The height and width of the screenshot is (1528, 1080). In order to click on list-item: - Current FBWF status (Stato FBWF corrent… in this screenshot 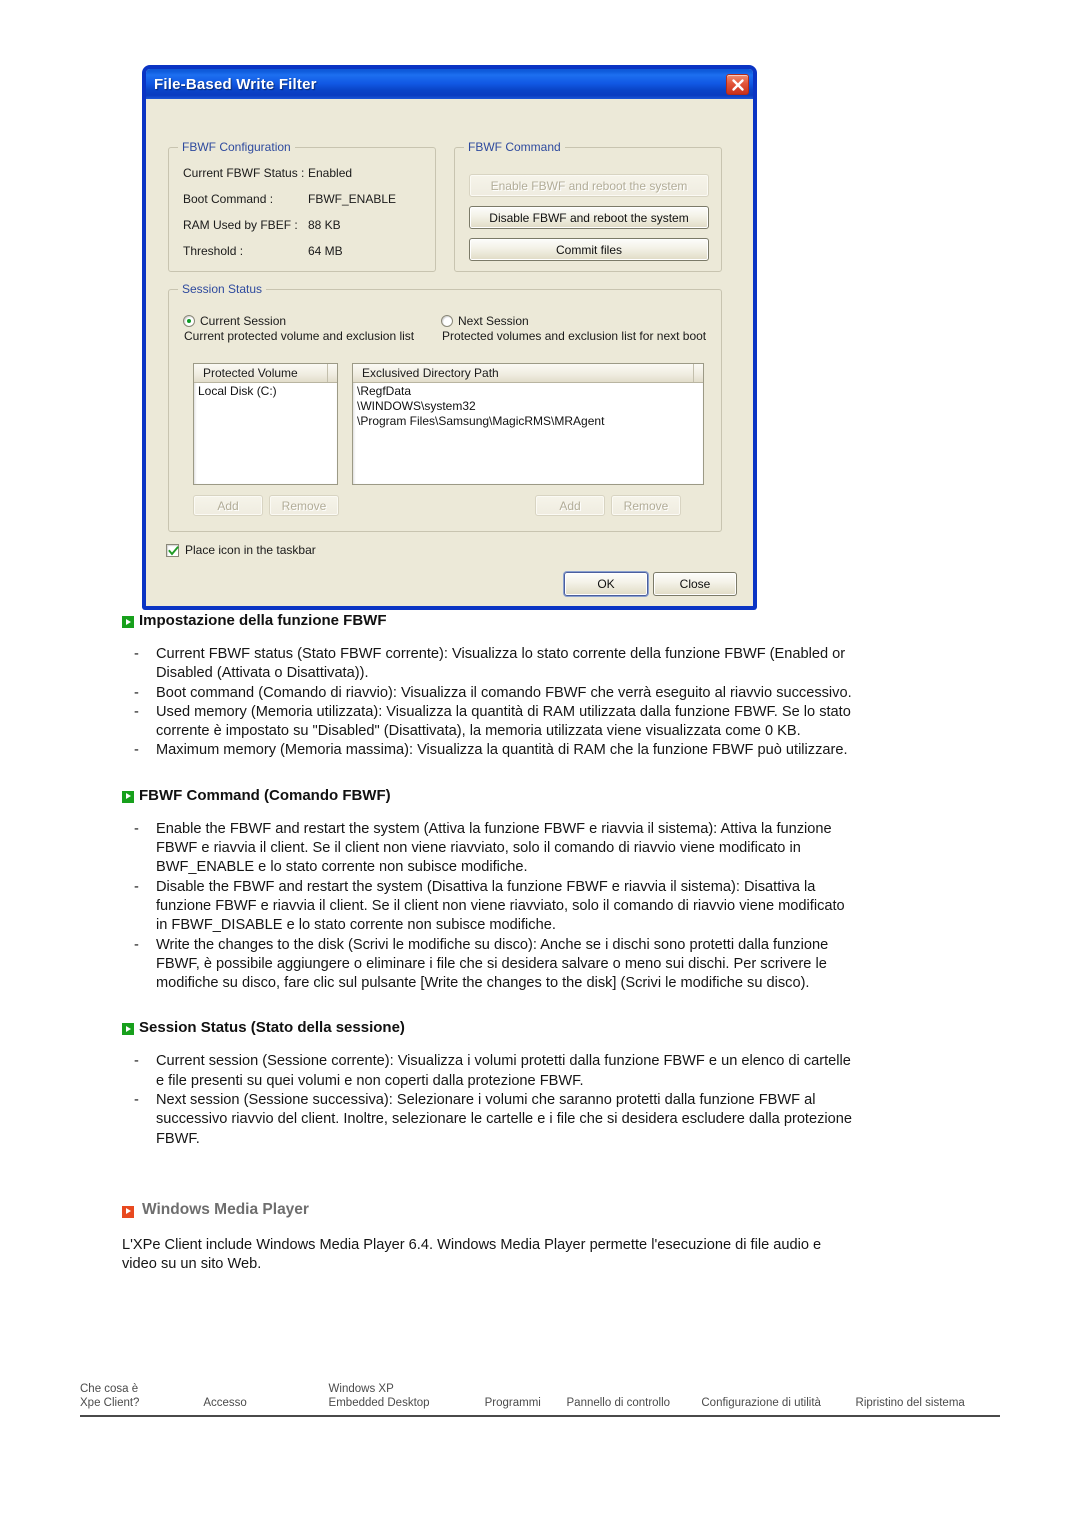, I will do `click(495, 664)`.